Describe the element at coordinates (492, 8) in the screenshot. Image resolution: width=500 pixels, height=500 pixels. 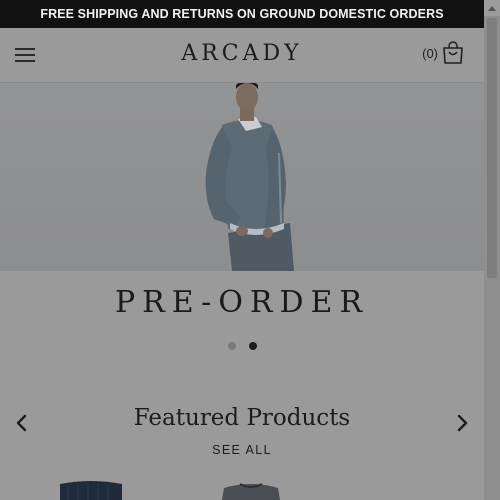
I see `scroll-up-arrow-icon` at that location.